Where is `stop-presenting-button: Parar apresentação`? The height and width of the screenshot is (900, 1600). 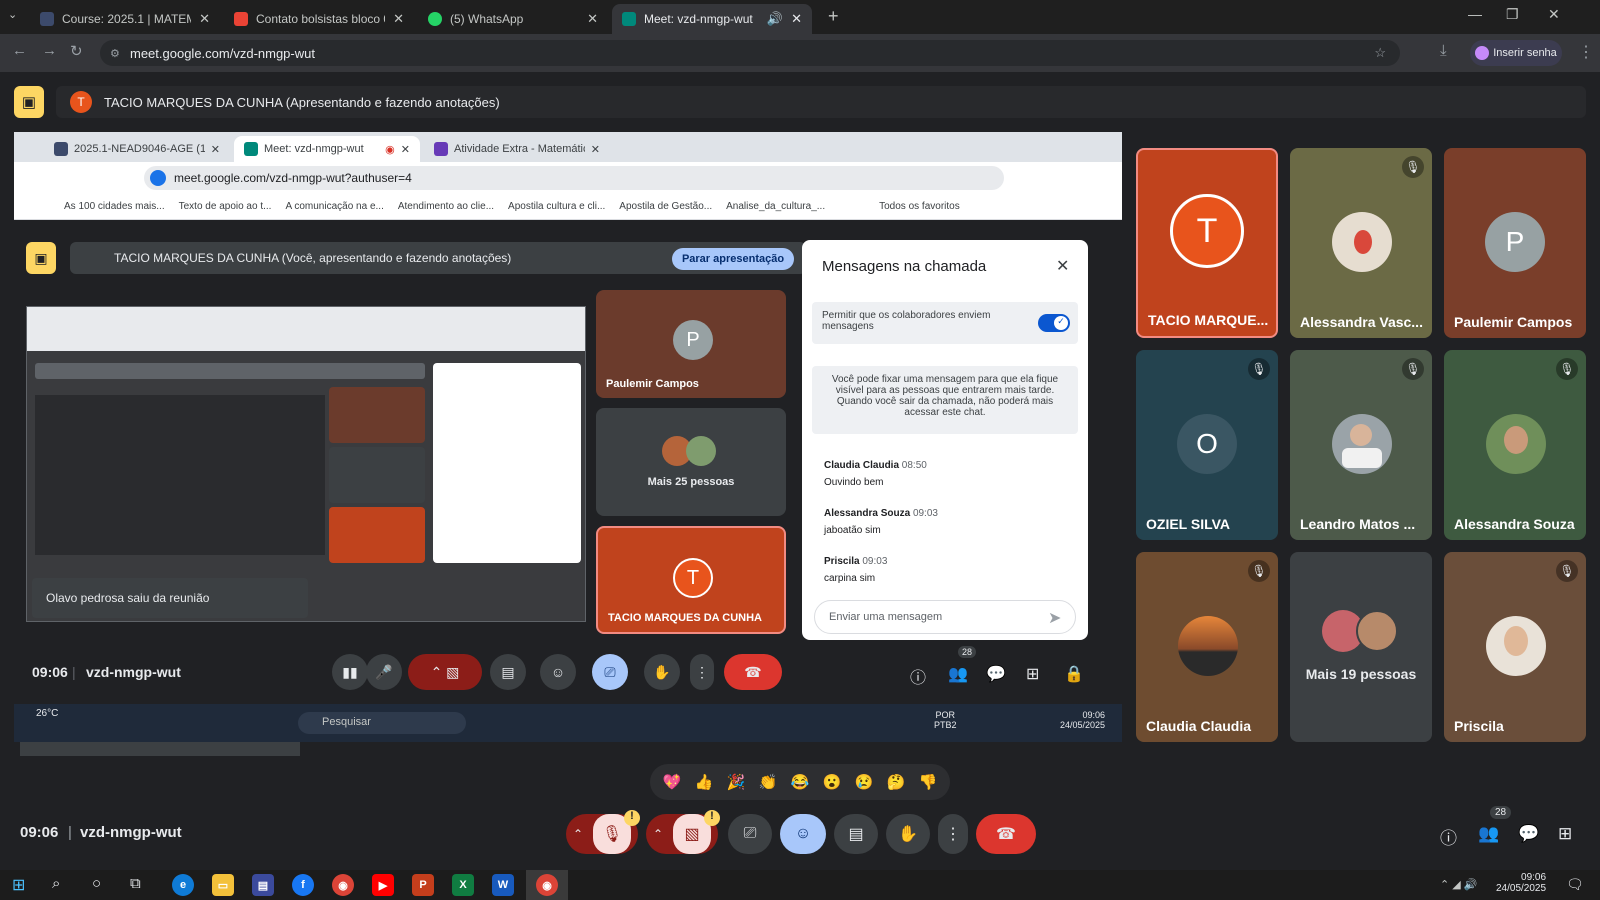 stop-presenting-button: Parar apresentação is located at coordinates (733, 259).